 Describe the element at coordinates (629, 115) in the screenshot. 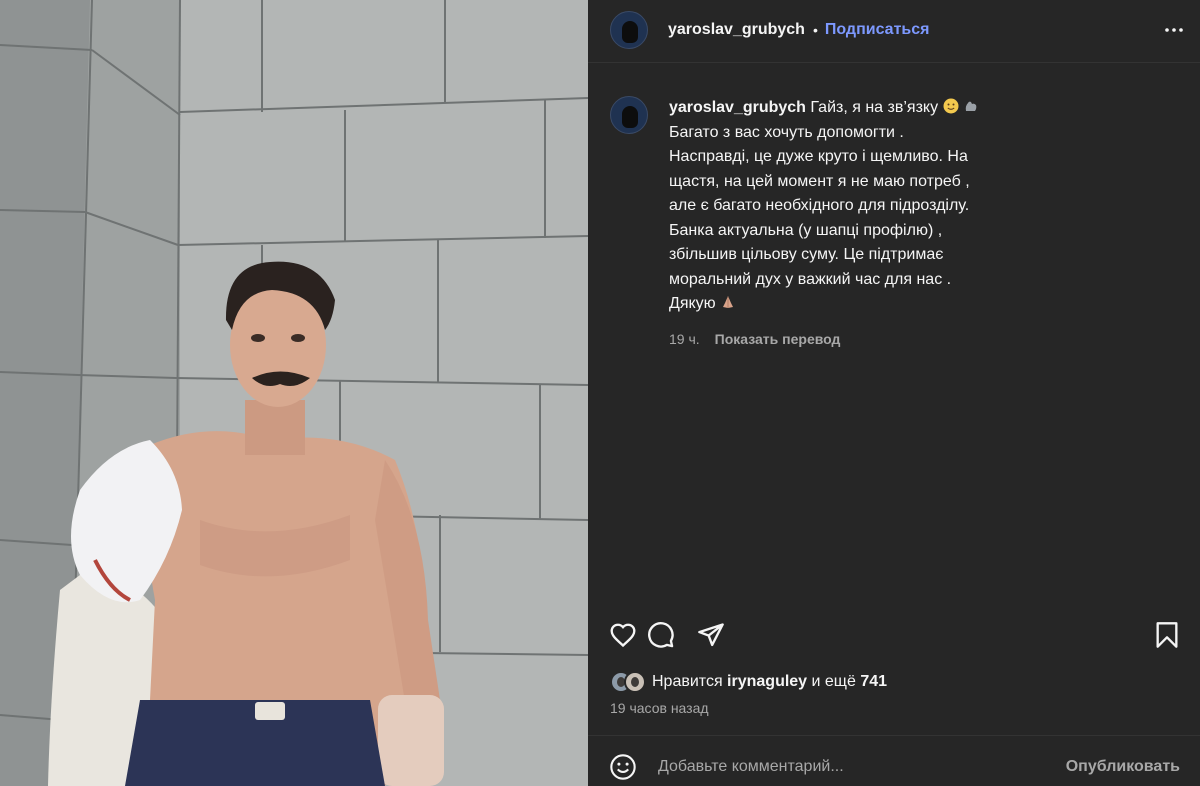

I see `caption-avatar` at that location.